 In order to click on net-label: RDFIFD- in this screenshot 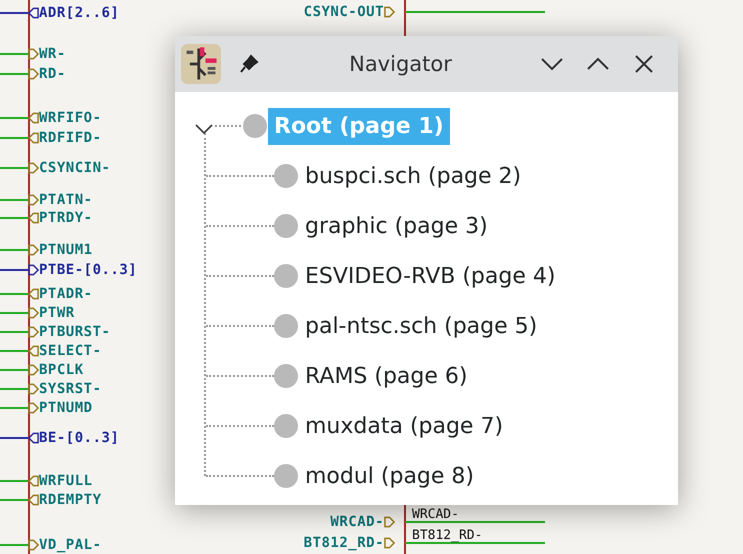, I will do `click(70, 138)`.